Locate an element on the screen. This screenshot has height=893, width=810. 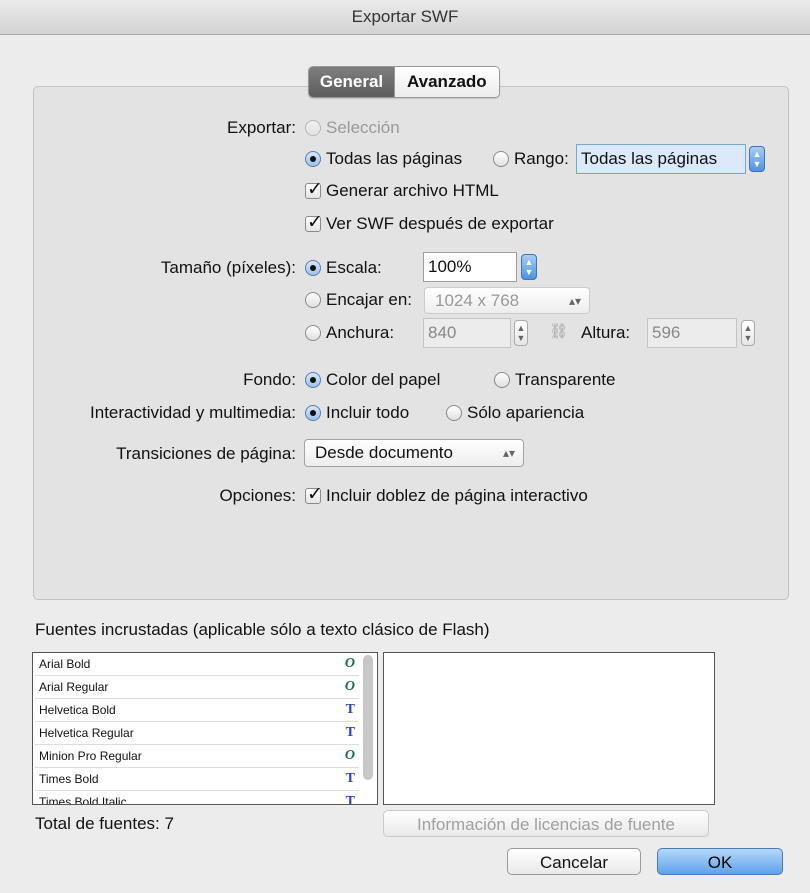
font-name: Arial Bold is located at coordinates (65, 664).